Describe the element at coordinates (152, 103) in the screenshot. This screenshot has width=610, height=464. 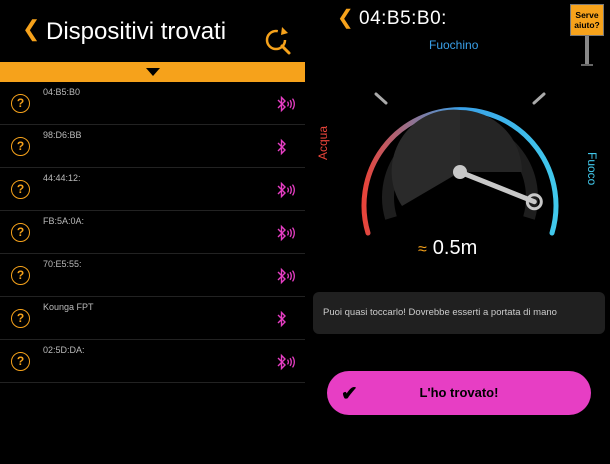
I see `device-row: ? 04:B5:B0` at that location.